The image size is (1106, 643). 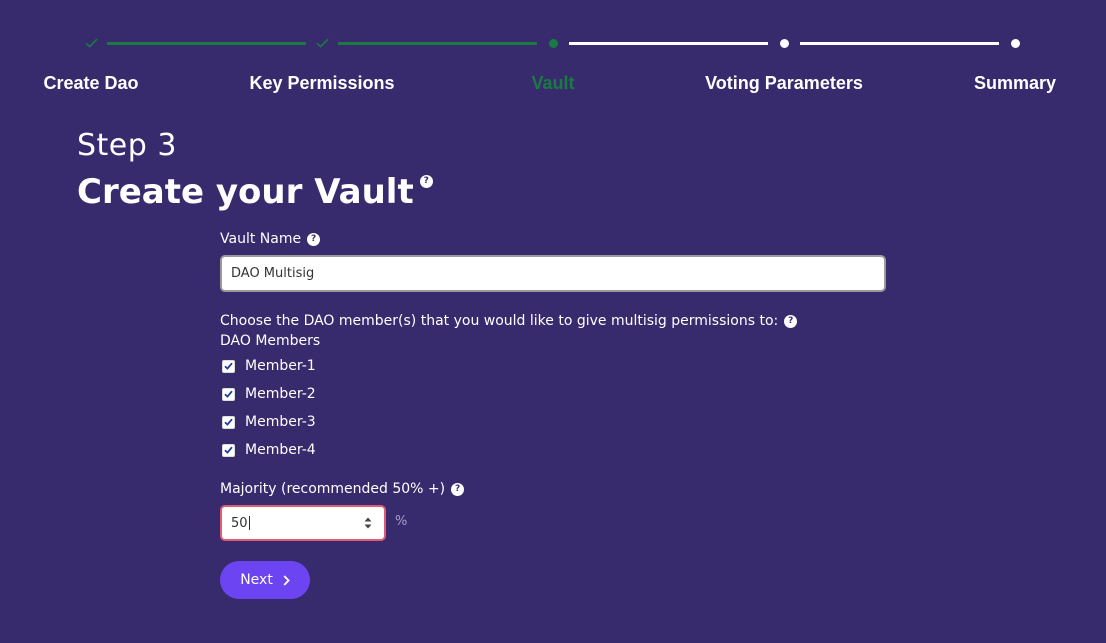 I want to click on step-label-voting-parameters: Voting Parameters, so click(x=784, y=83).